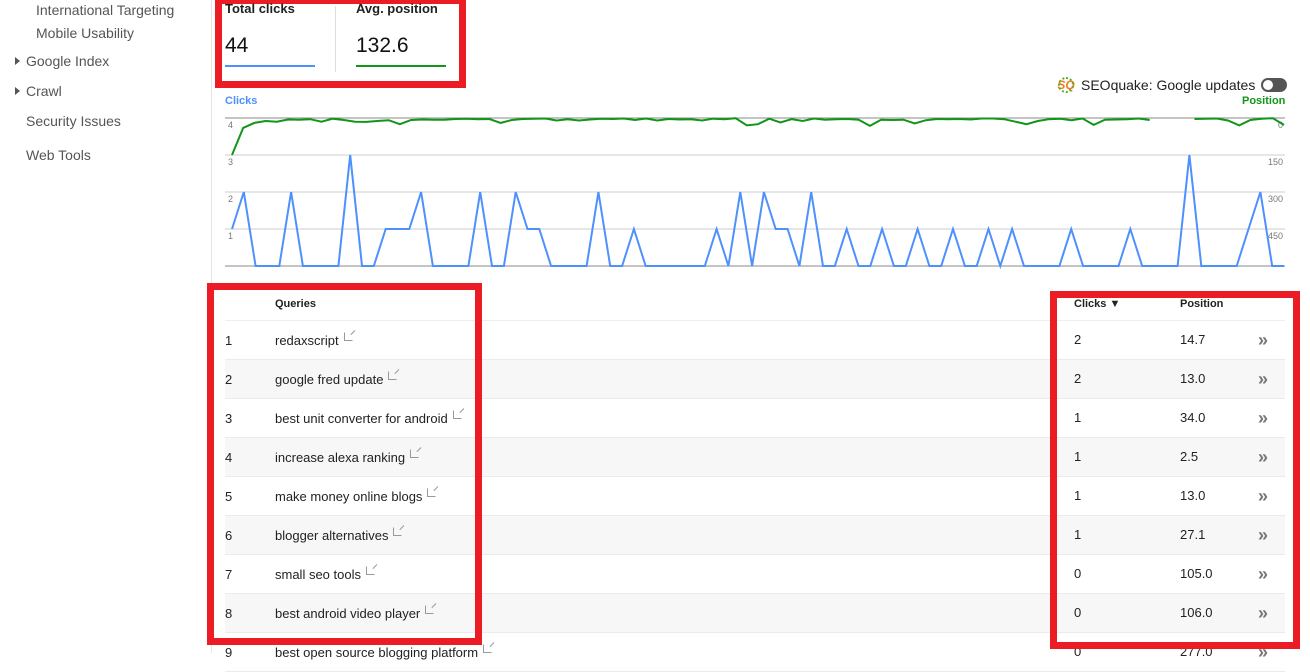 The width and height of the screenshot is (1310, 672). What do you see at coordinates (1201, 304) in the screenshot?
I see `column-header-position: Position` at bounding box center [1201, 304].